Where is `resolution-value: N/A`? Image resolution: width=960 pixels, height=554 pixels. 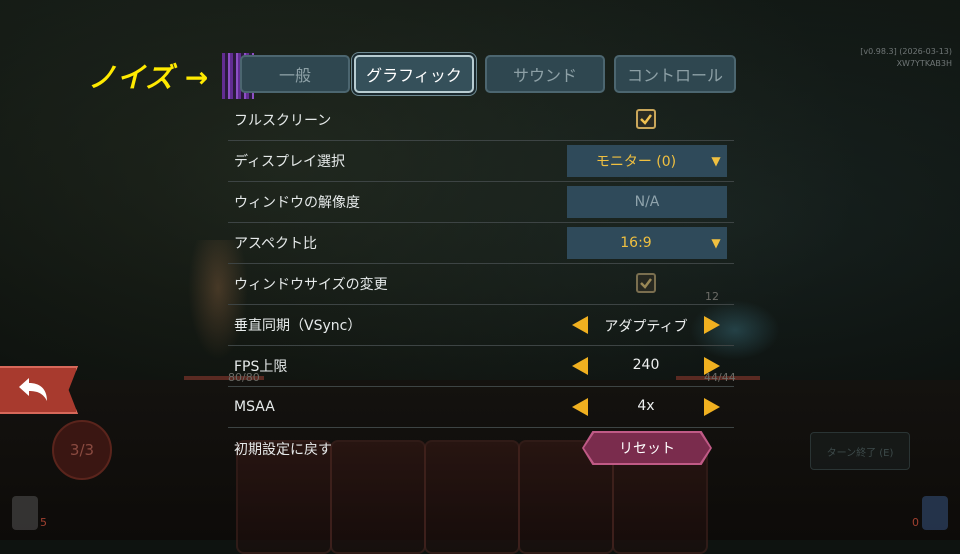
resolution-value: N/A is located at coordinates (647, 202).